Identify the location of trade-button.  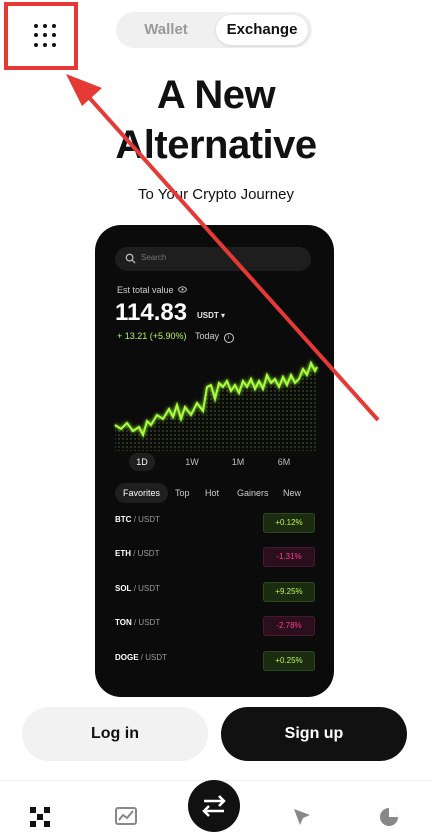
(214, 806).